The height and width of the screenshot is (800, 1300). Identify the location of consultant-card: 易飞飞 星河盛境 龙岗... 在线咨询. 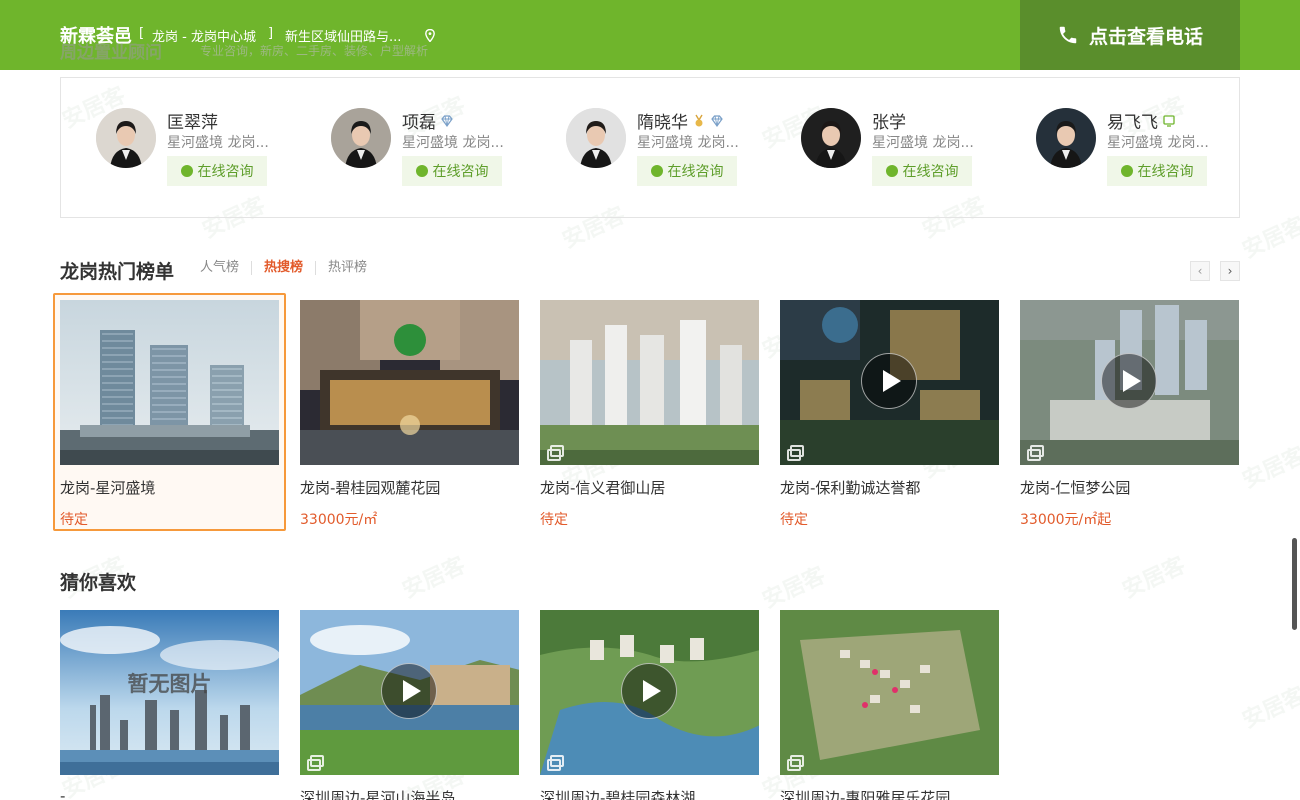
(1146, 153).